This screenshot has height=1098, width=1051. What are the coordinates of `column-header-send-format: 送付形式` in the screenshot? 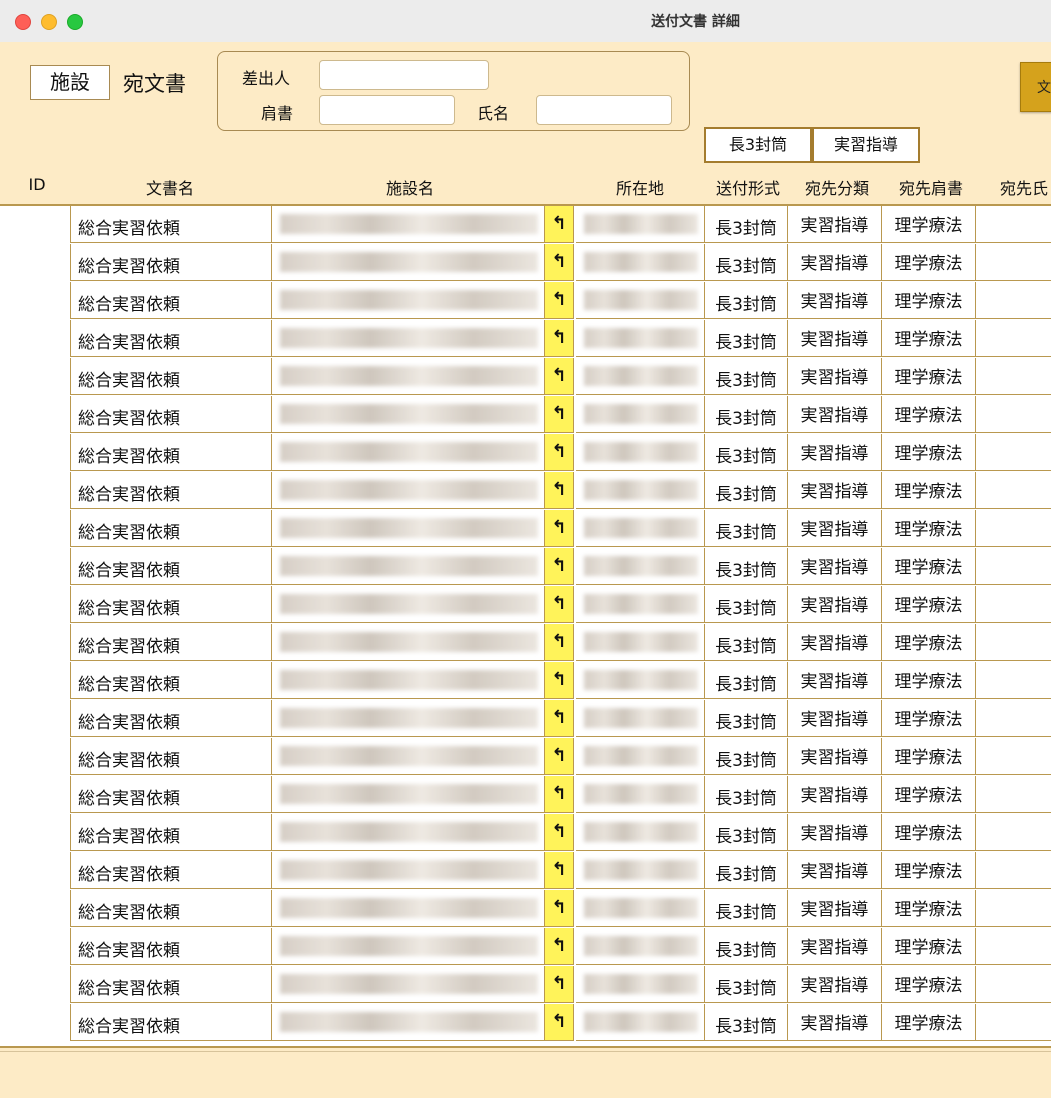 It's located at (748, 187).